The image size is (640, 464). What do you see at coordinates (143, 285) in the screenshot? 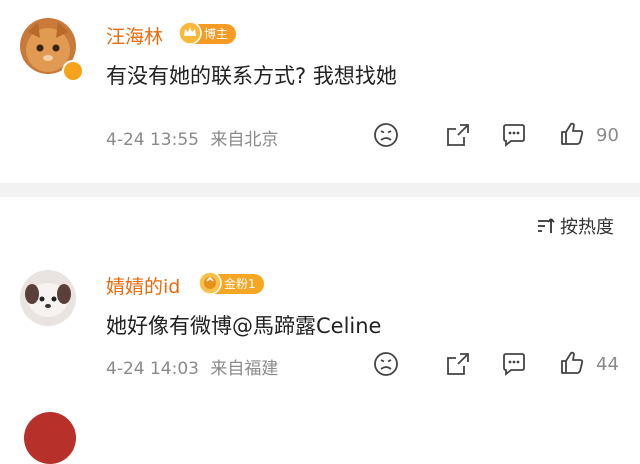
I see `username: 婧婧的id` at bounding box center [143, 285].